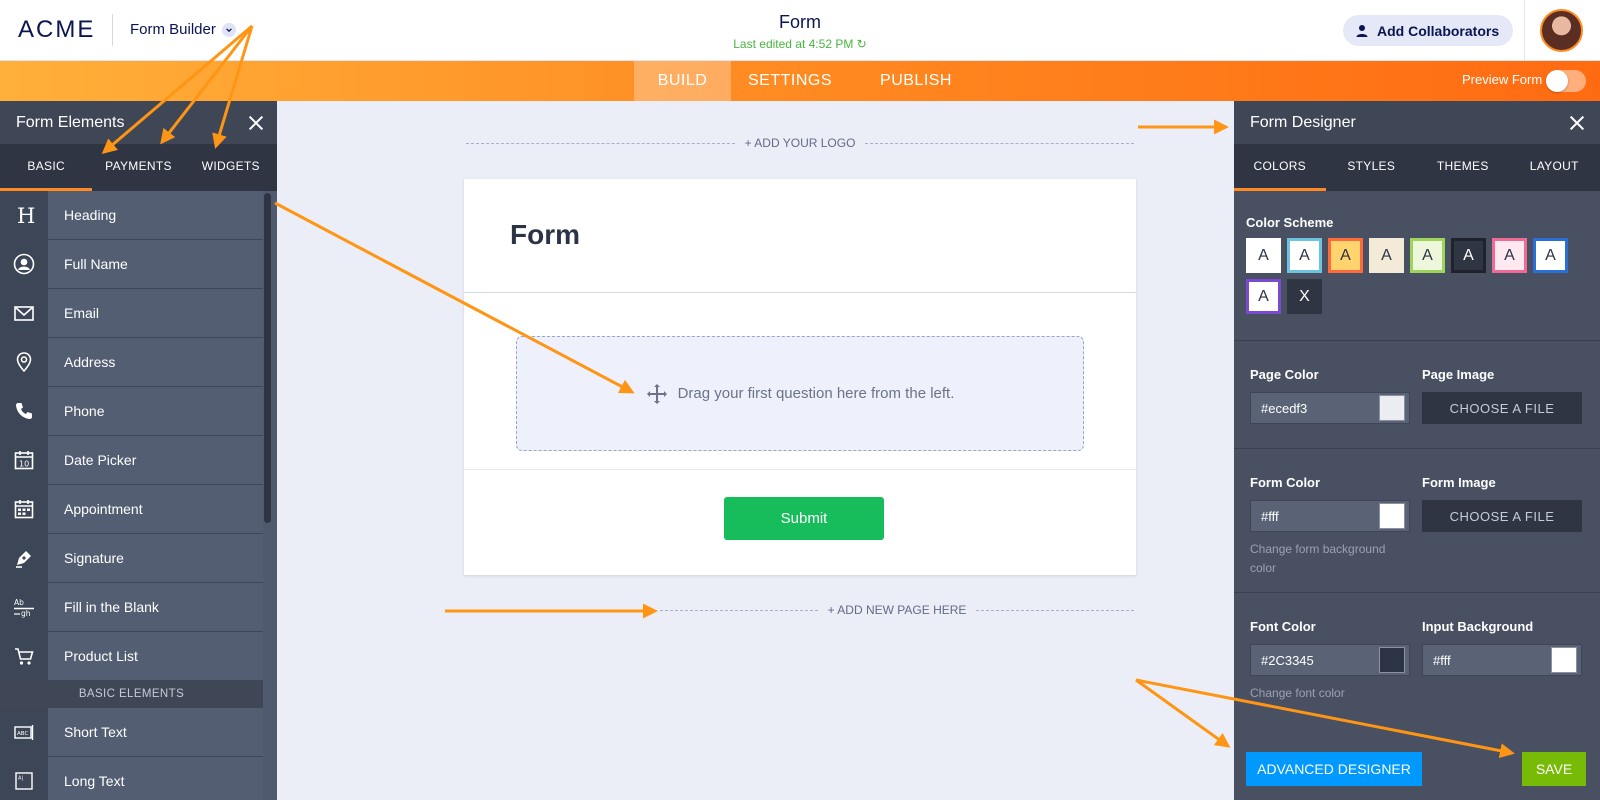 This screenshot has height=800, width=1600. Describe the element at coordinates (155, 460) in the screenshot. I see `element-label: Date Picker` at that location.